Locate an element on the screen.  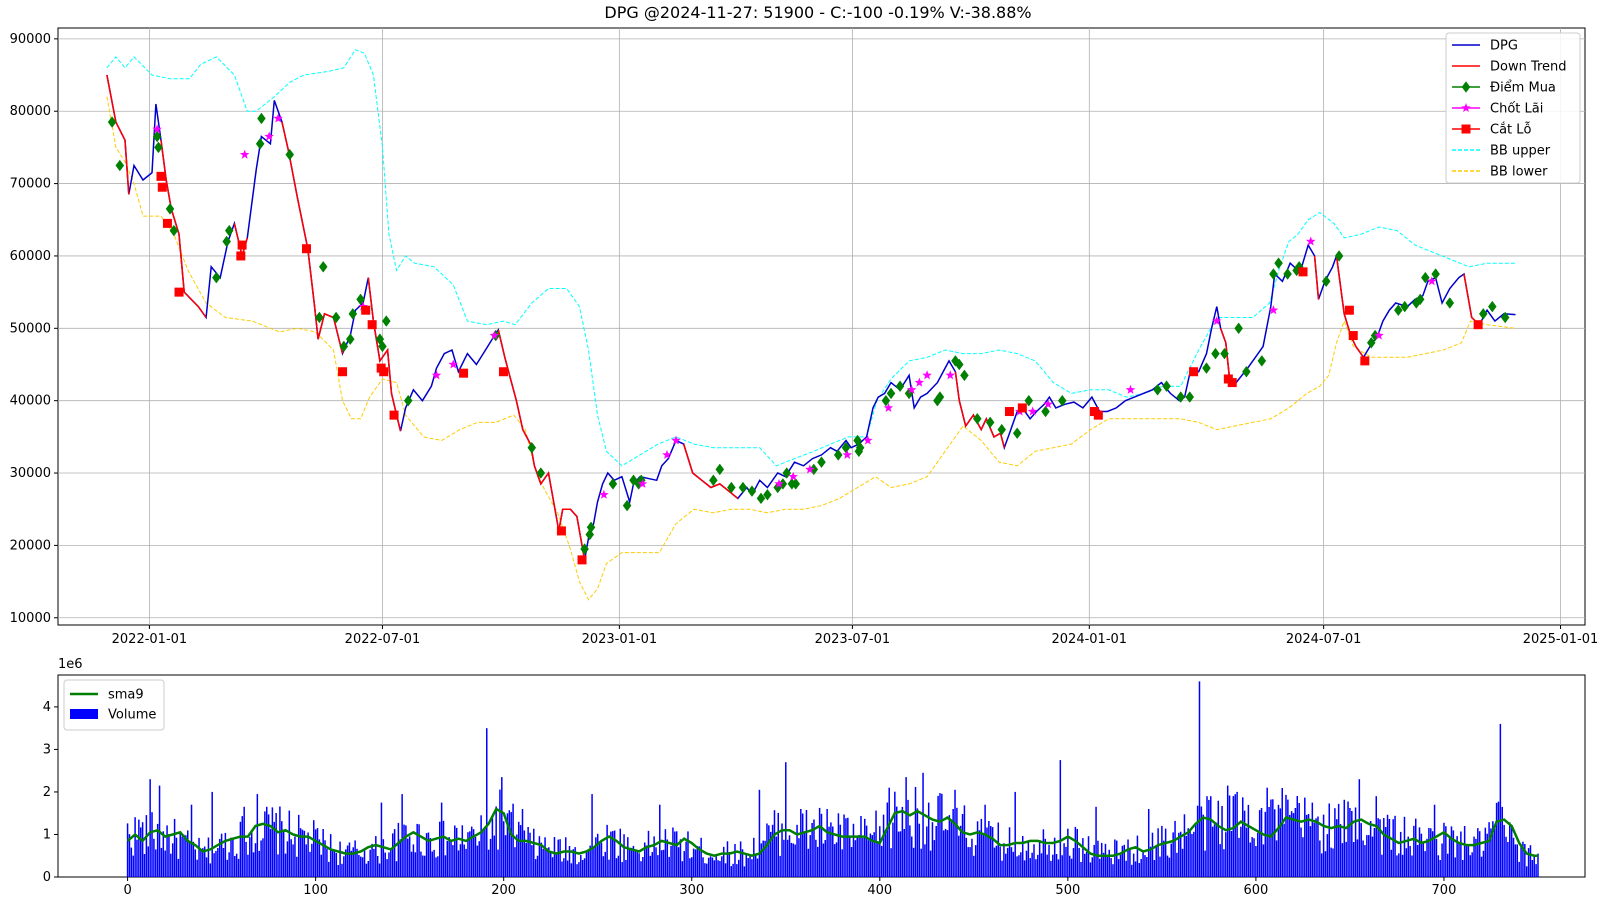
stop-loss-marker is located at coordinates (1349, 310).